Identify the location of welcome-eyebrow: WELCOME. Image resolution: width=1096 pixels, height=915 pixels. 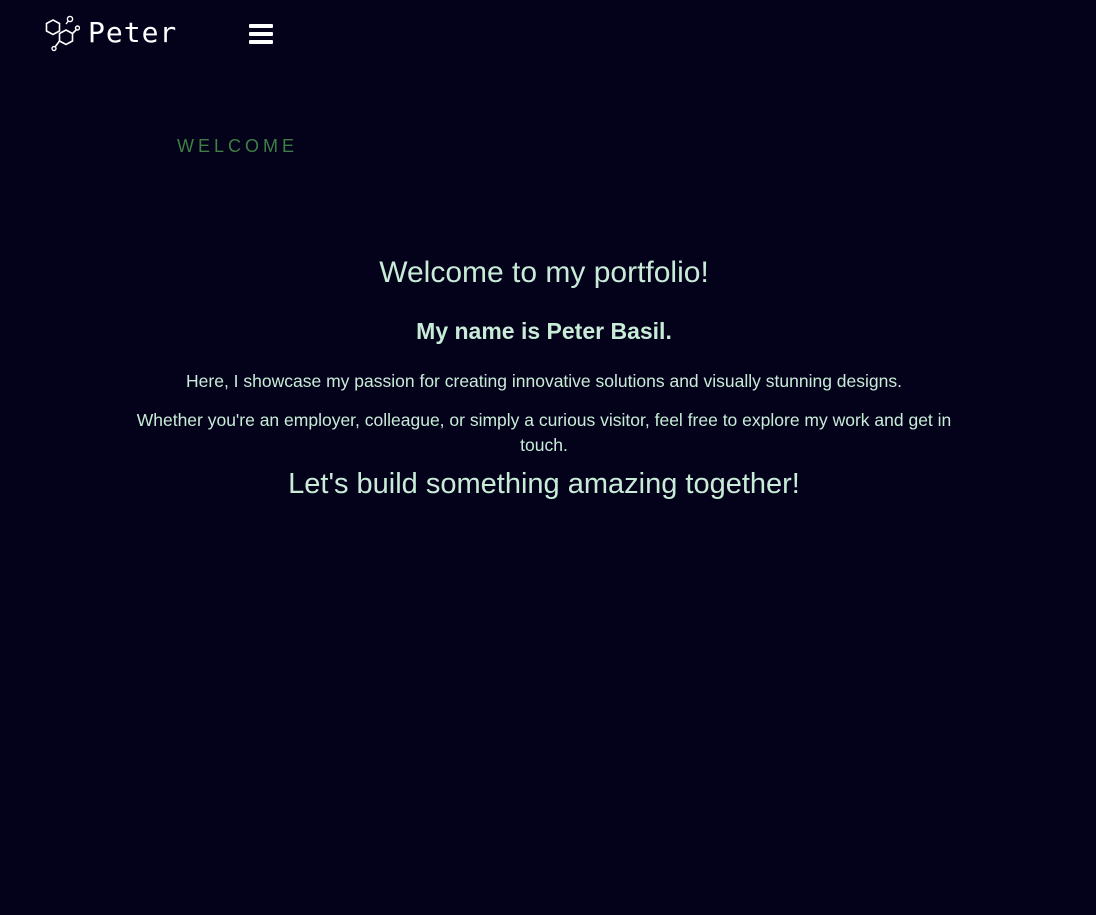
(238, 146).